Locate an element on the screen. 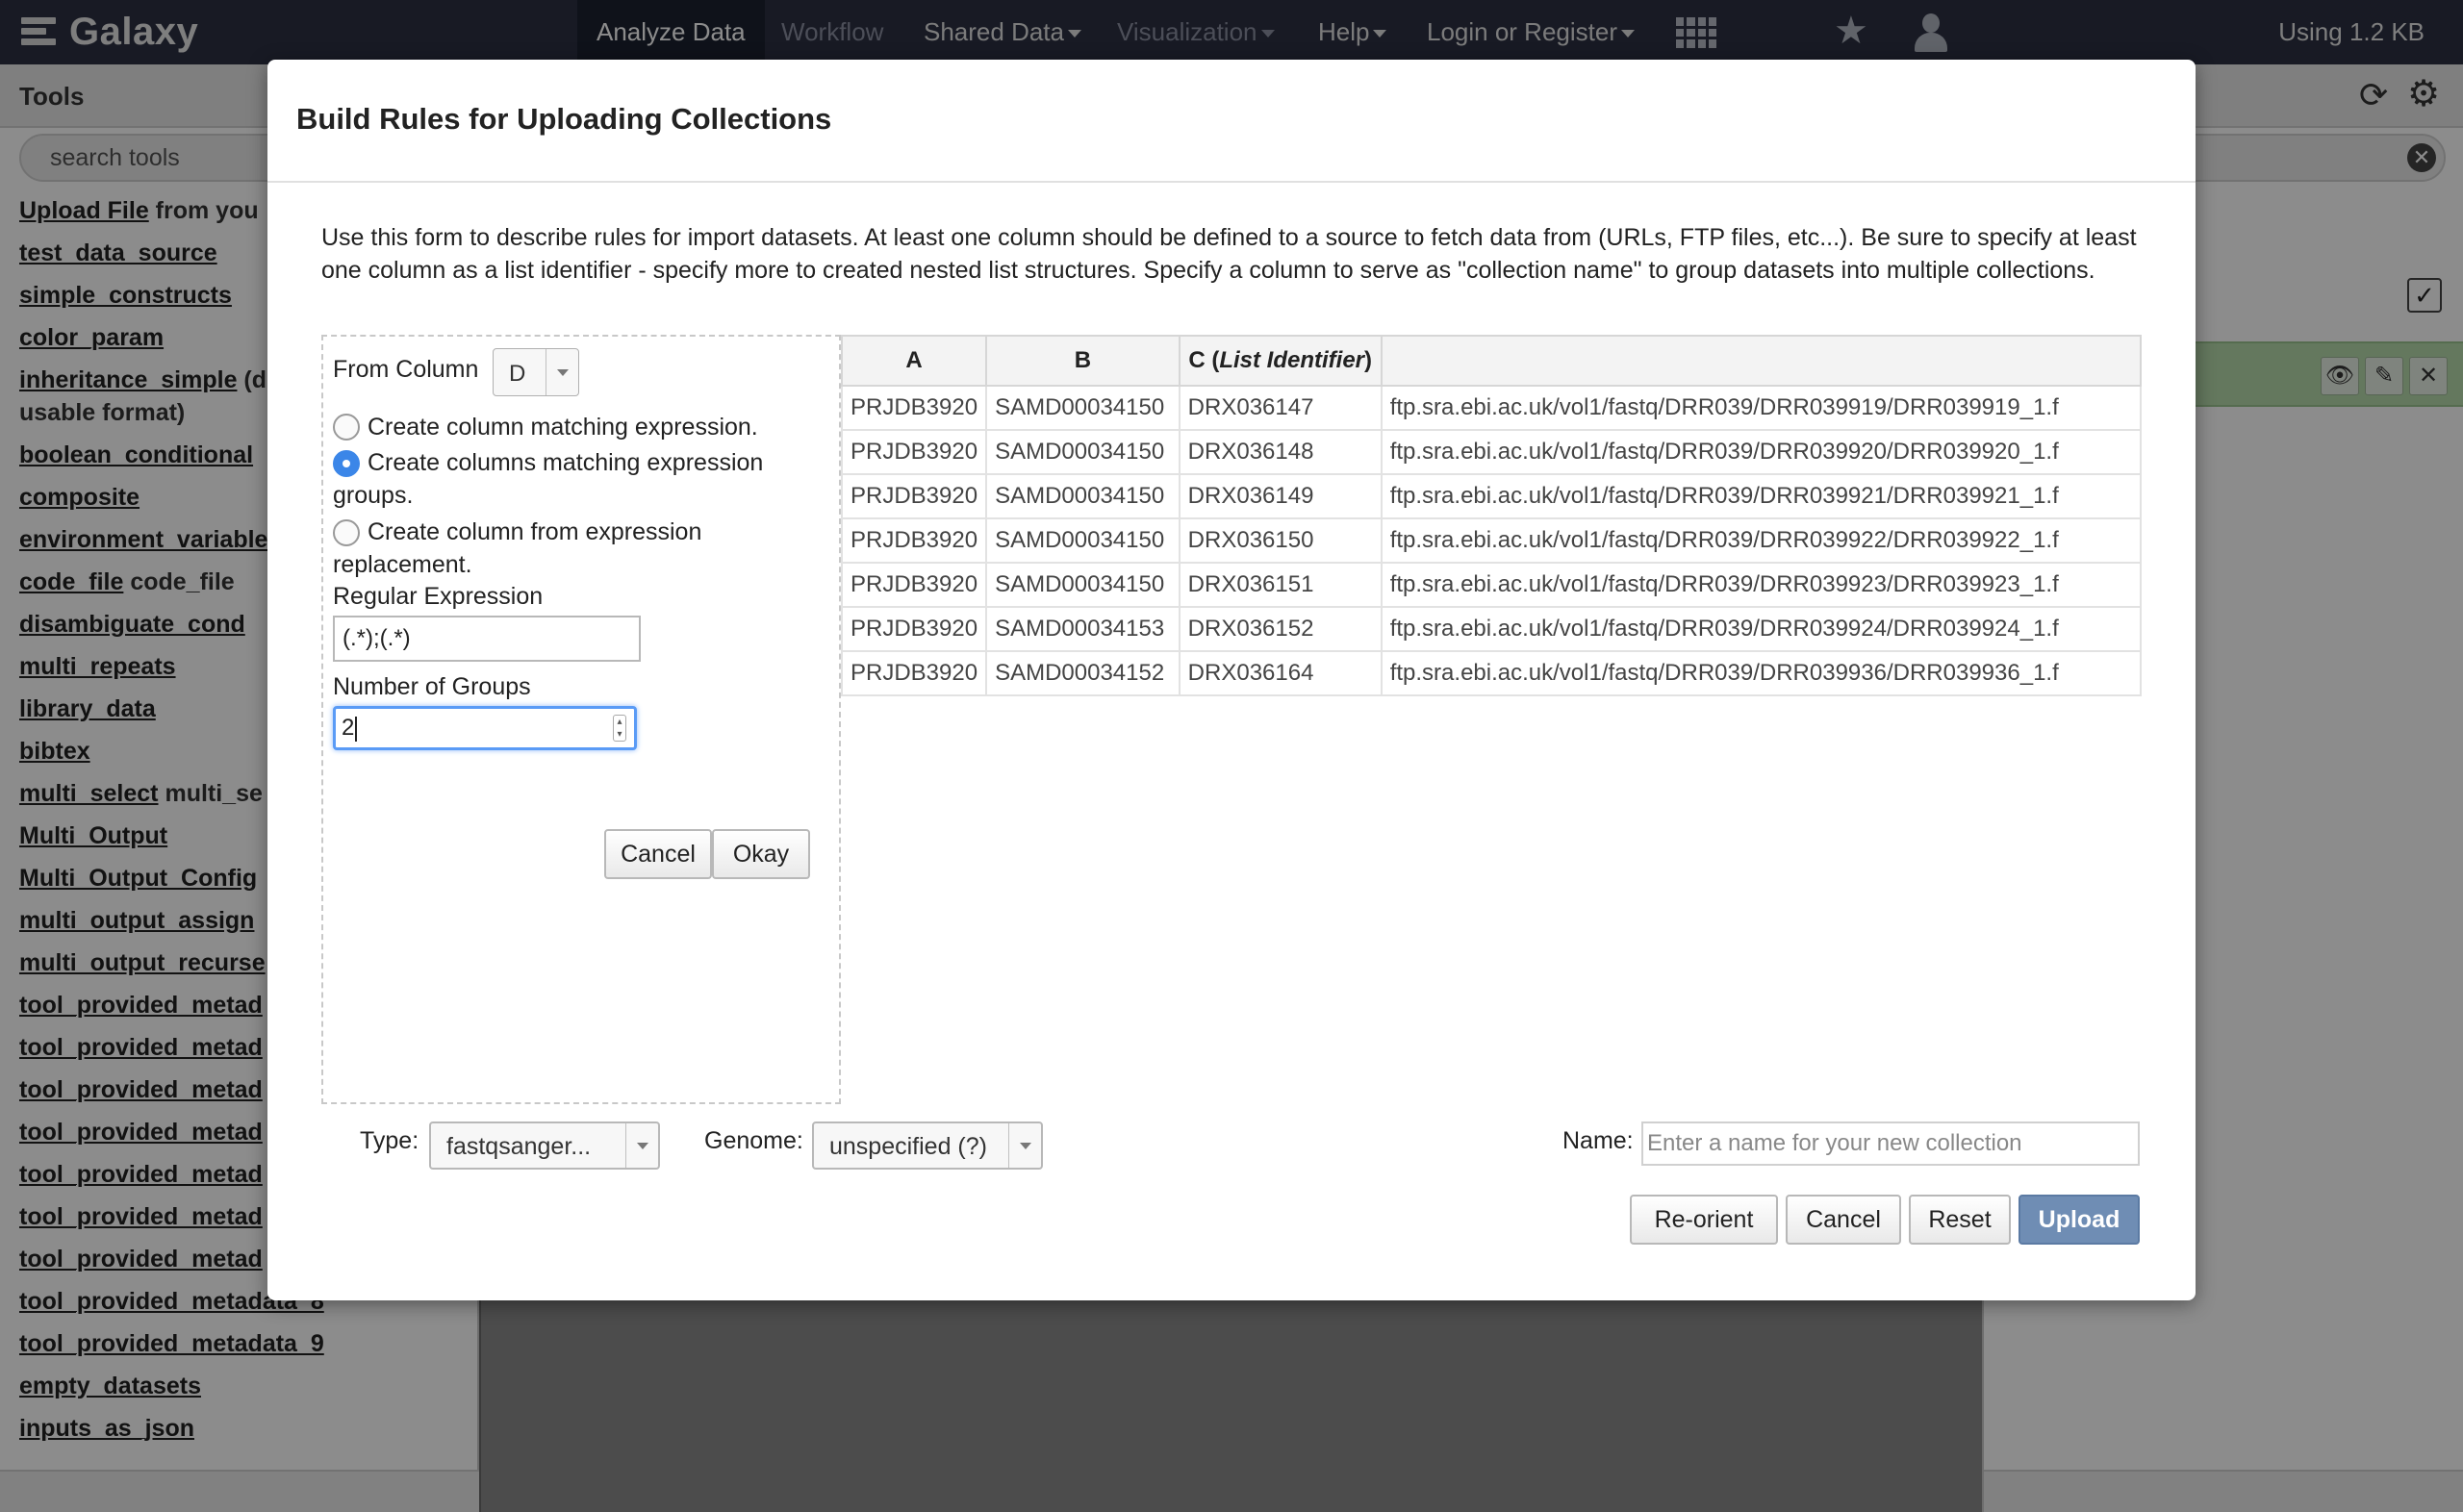 This screenshot has height=1512, width=2463. groups-label: Number of Groups is located at coordinates (432, 686).